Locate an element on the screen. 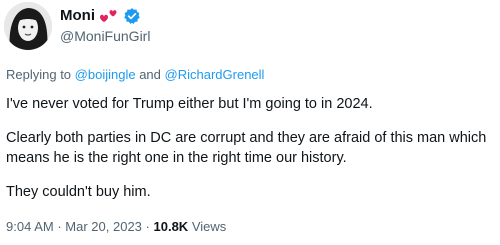 The height and width of the screenshot is (245, 500). views-label: Views is located at coordinates (209, 226).